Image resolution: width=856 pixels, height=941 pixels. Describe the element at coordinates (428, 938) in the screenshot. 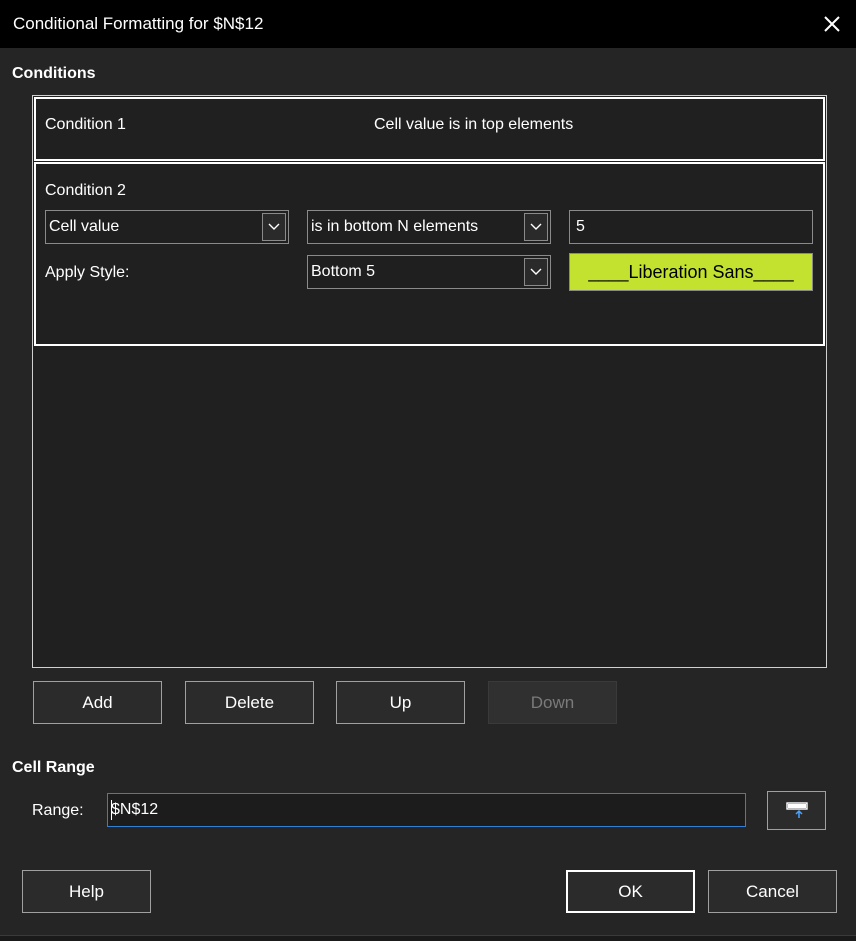

I see `background-strip` at that location.